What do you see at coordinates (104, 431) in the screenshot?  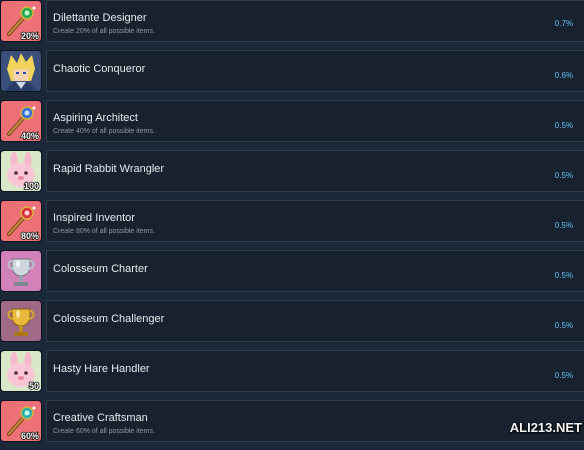 I see `achievement-description: Create 60% of all possible items.` at bounding box center [104, 431].